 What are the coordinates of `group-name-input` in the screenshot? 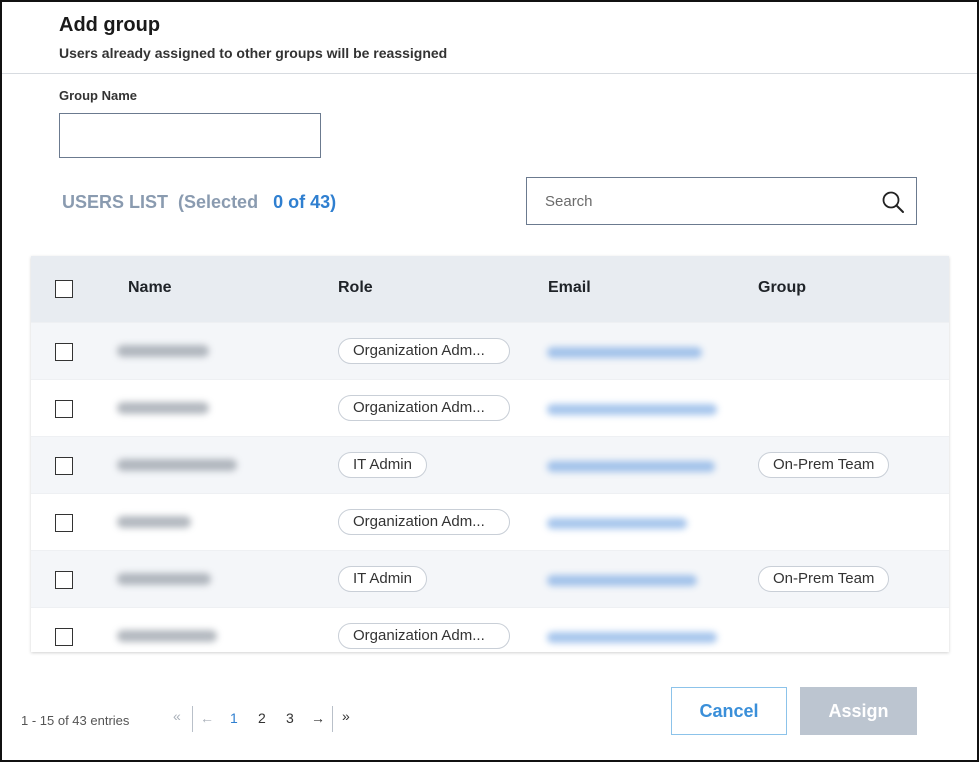 It's located at (190, 135).